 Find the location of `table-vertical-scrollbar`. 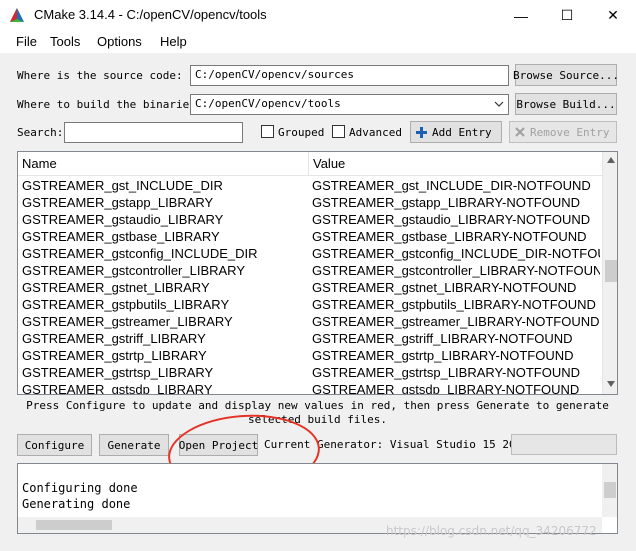

table-vertical-scrollbar is located at coordinates (609, 273).